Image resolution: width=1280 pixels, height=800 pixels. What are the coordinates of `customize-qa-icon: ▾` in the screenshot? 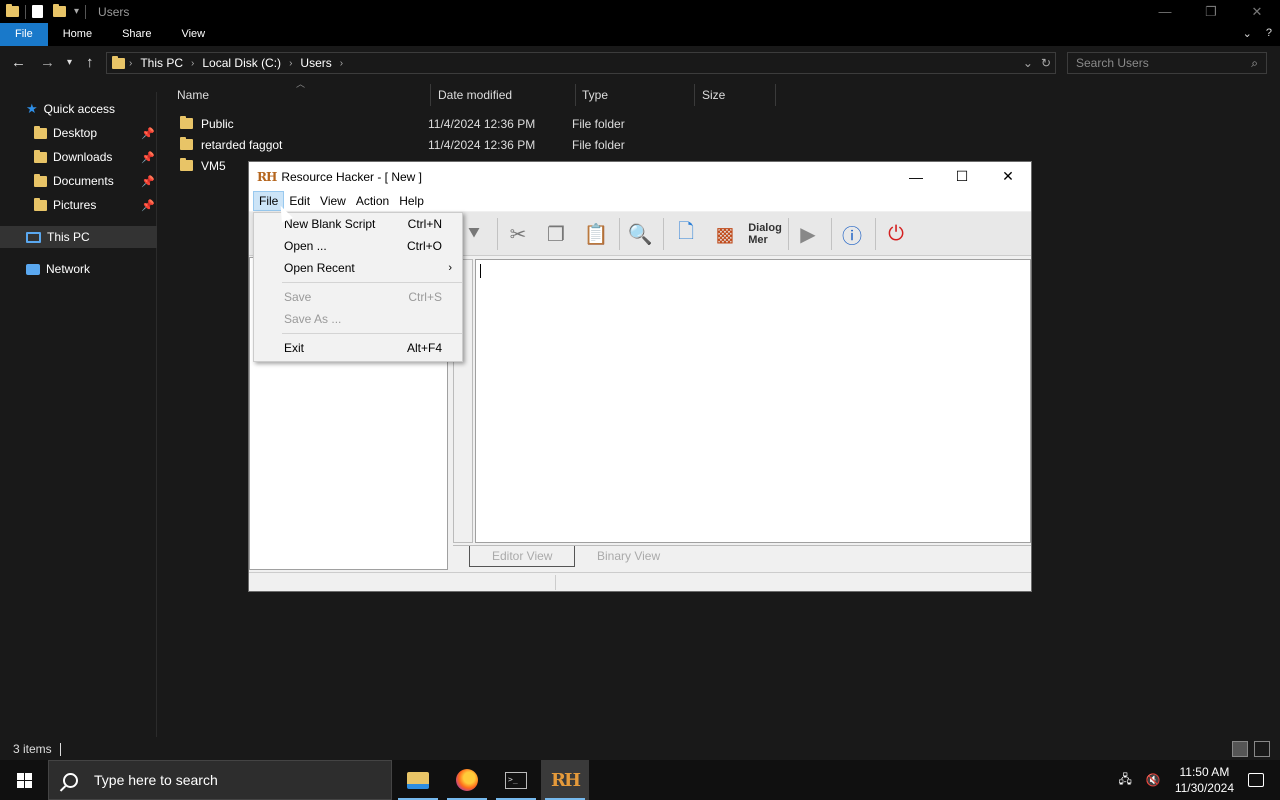 It's located at (76, 11).